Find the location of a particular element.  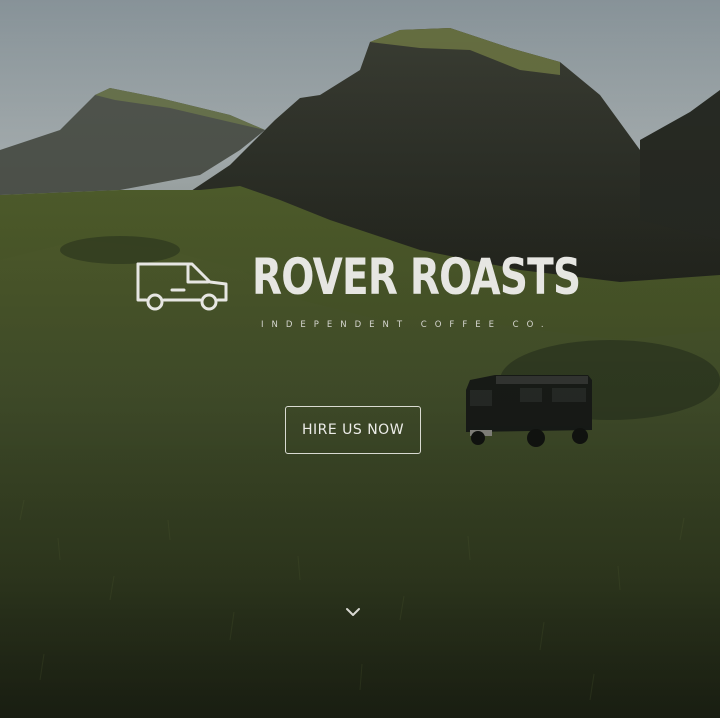

brand-tagline: INDEPENDENT COFFEE CO. is located at coordinates (406, 325).